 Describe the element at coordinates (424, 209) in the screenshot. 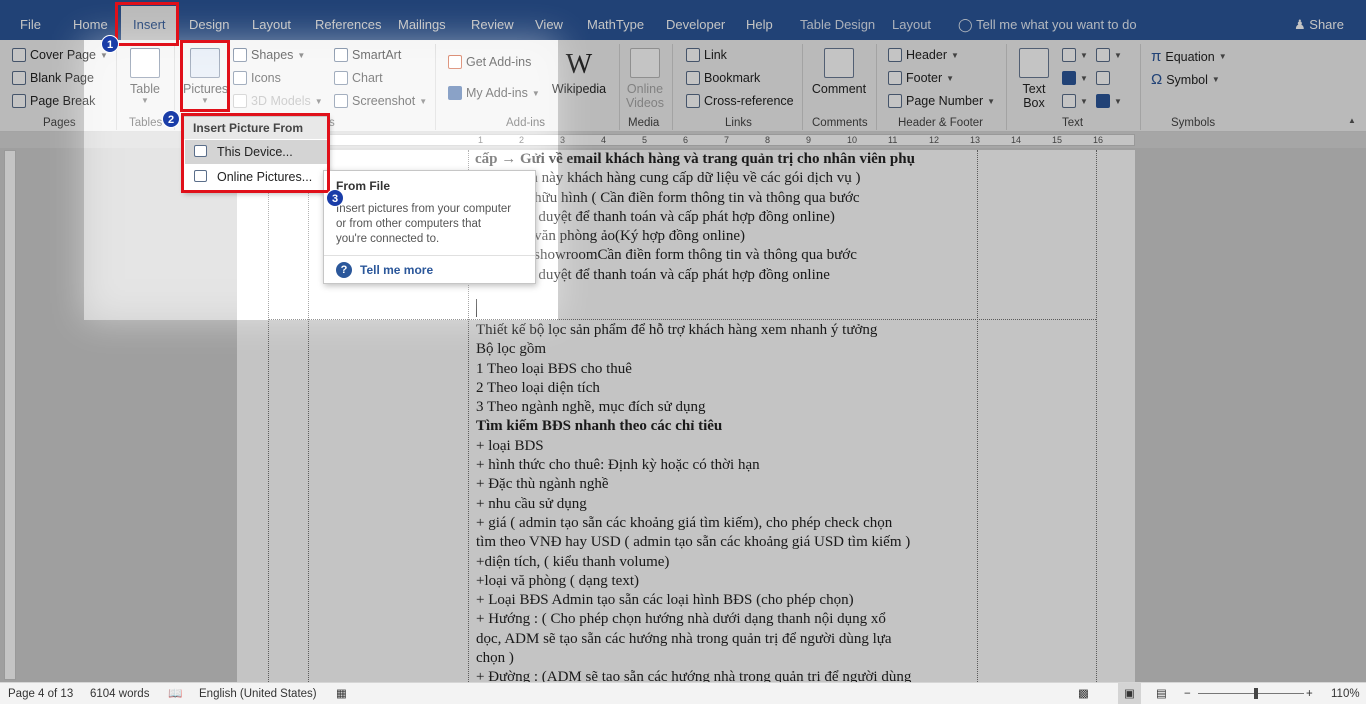

I see `tooltip-line: Insert pictures from your computer` at that location.